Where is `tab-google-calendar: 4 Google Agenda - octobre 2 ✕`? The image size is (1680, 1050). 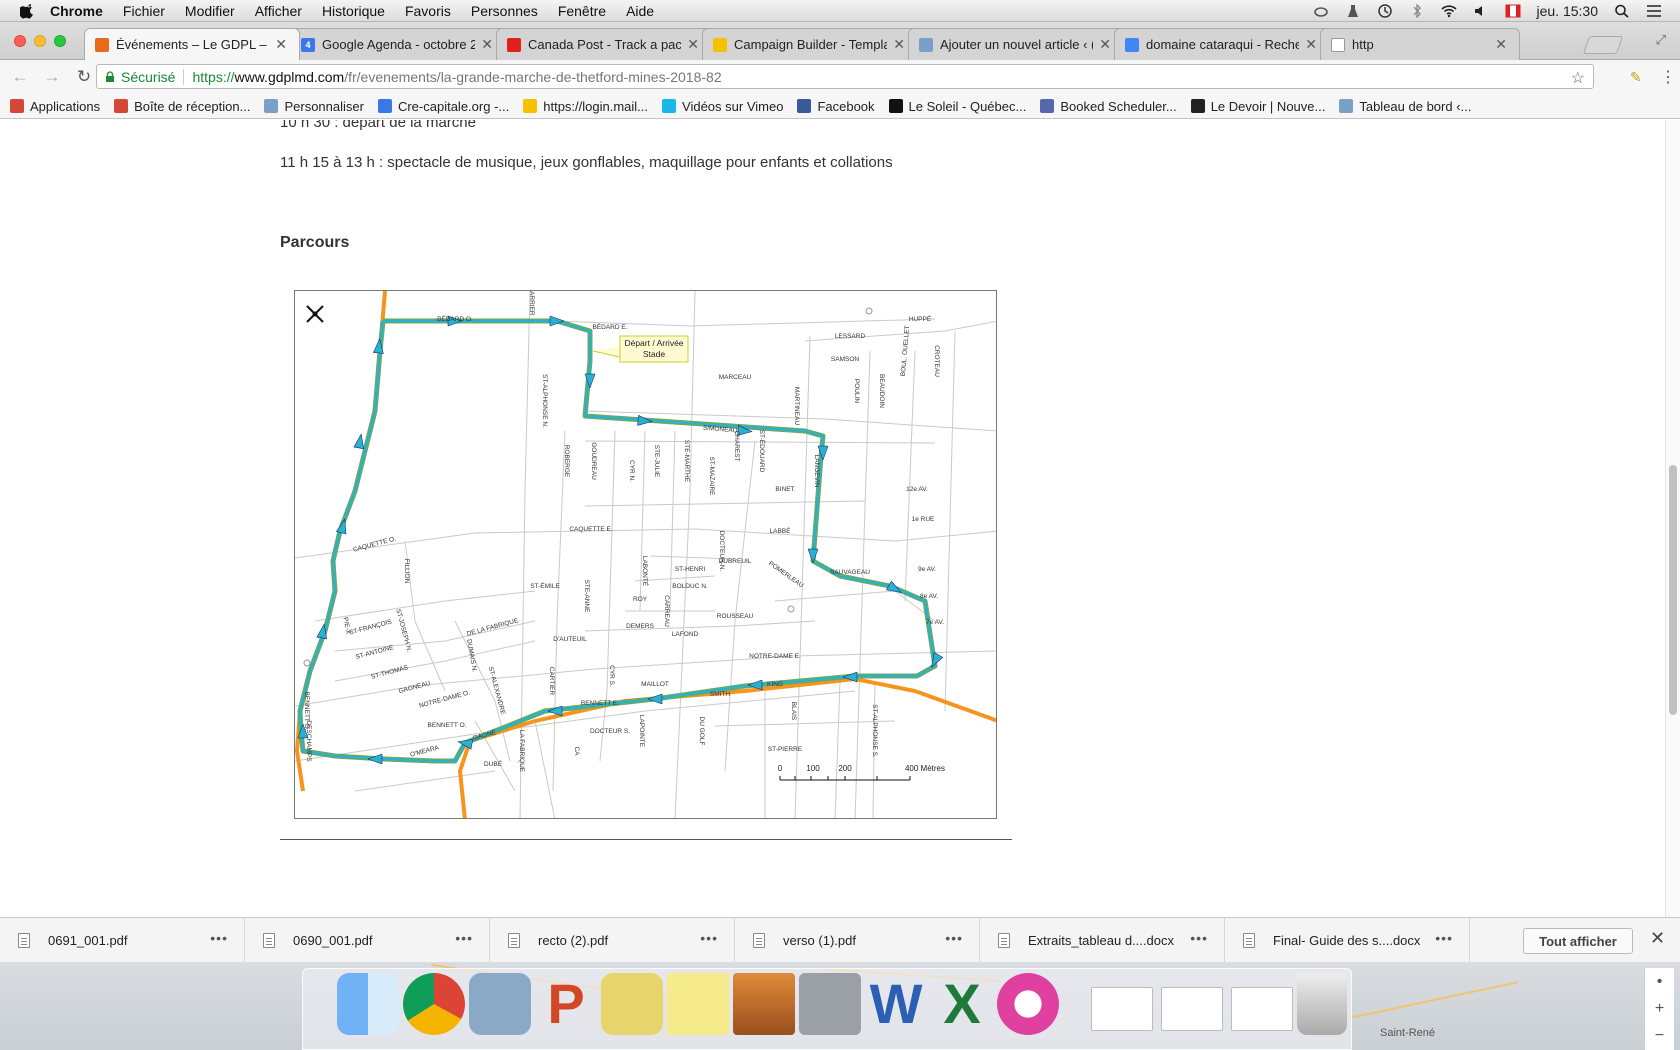 tab-google-calendar: 4 Google Agenda - octobre 2 ✕ is located at coordinates (398, 44).